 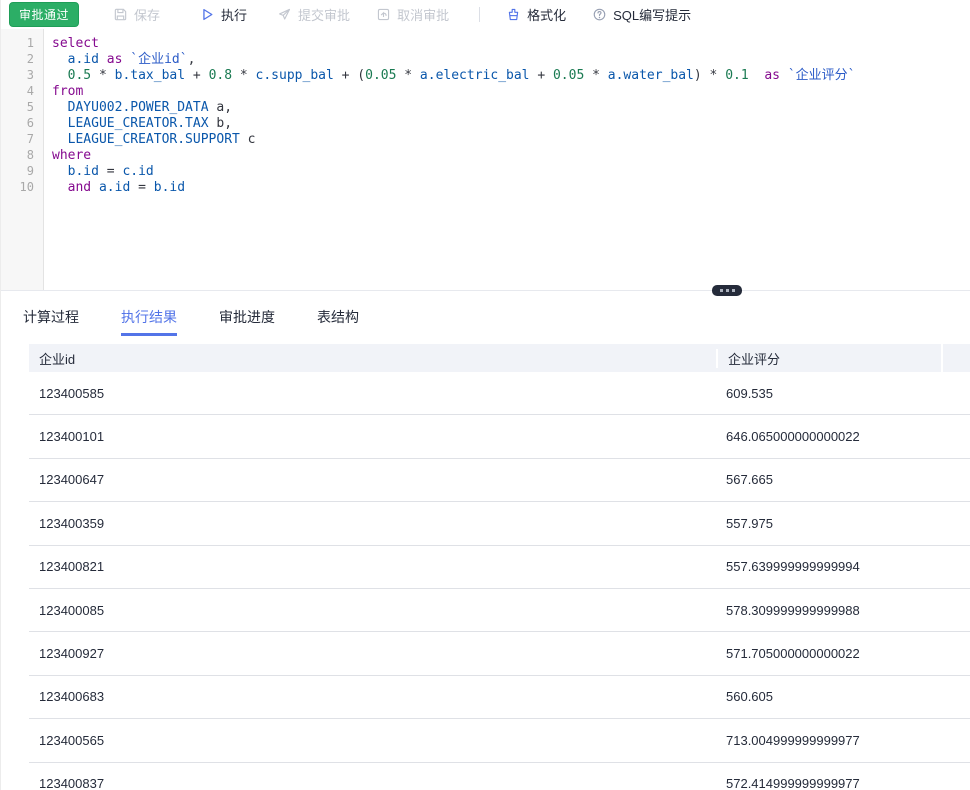 What do you see at coordinates (727, 290) in the screenshot?
I see `drag-handle` at bounding box center [727, 290].